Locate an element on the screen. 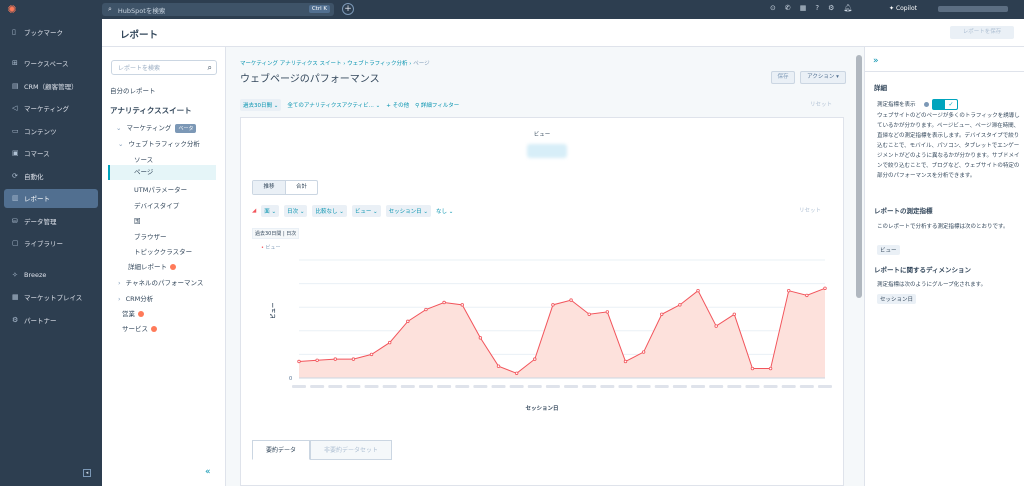 The image size is (1024, 486). hubspot-logo-icon: ✺ is located at coordinates (12, 9).